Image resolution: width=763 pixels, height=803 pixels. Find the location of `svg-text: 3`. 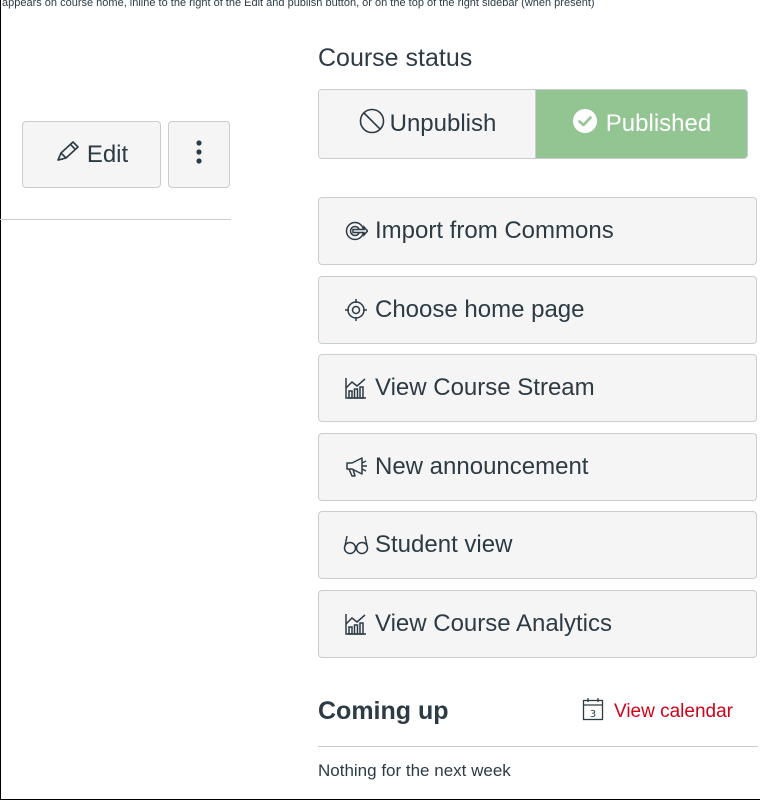

svg-text: 3 is located at coordinates (593, 714).